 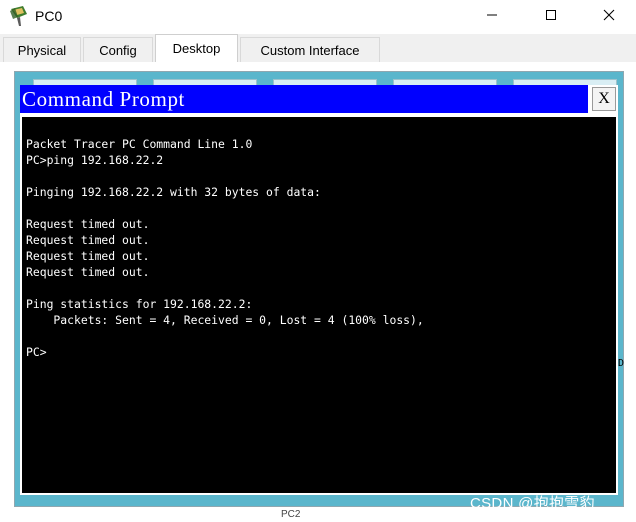 I want to click on background-device-label: PC2, so click(x=291, y=514).